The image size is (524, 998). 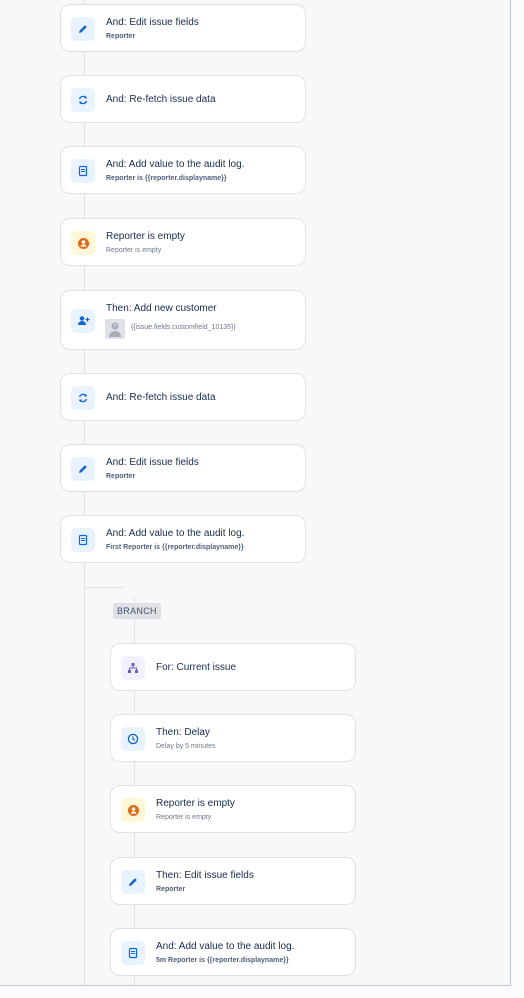 I want to click on step-card-for-current-issue: For: Current issue, so click(x=233, y=667).